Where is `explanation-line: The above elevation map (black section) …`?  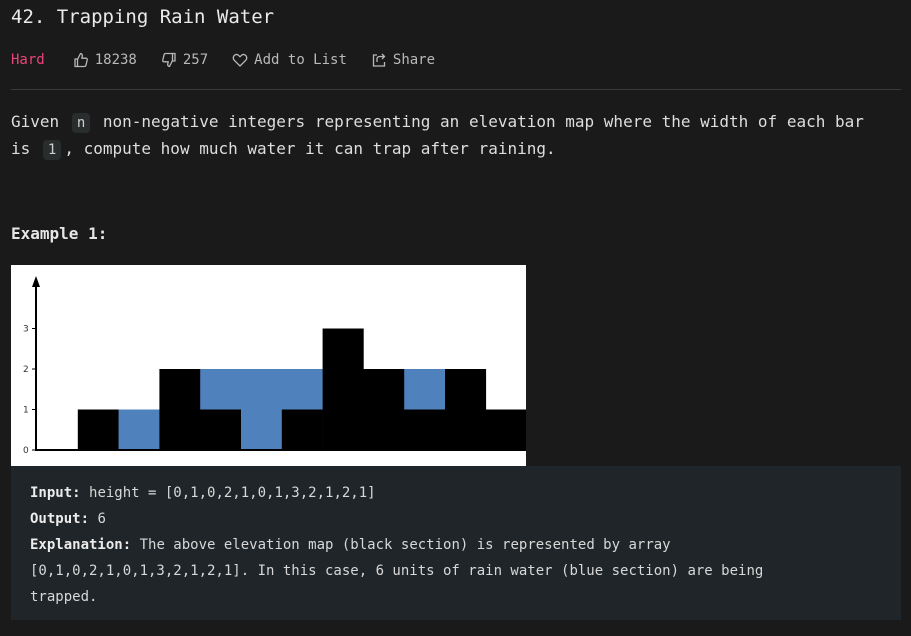
explanation-line: The above elevation map (black section) … is located at coordinates (405, 545).